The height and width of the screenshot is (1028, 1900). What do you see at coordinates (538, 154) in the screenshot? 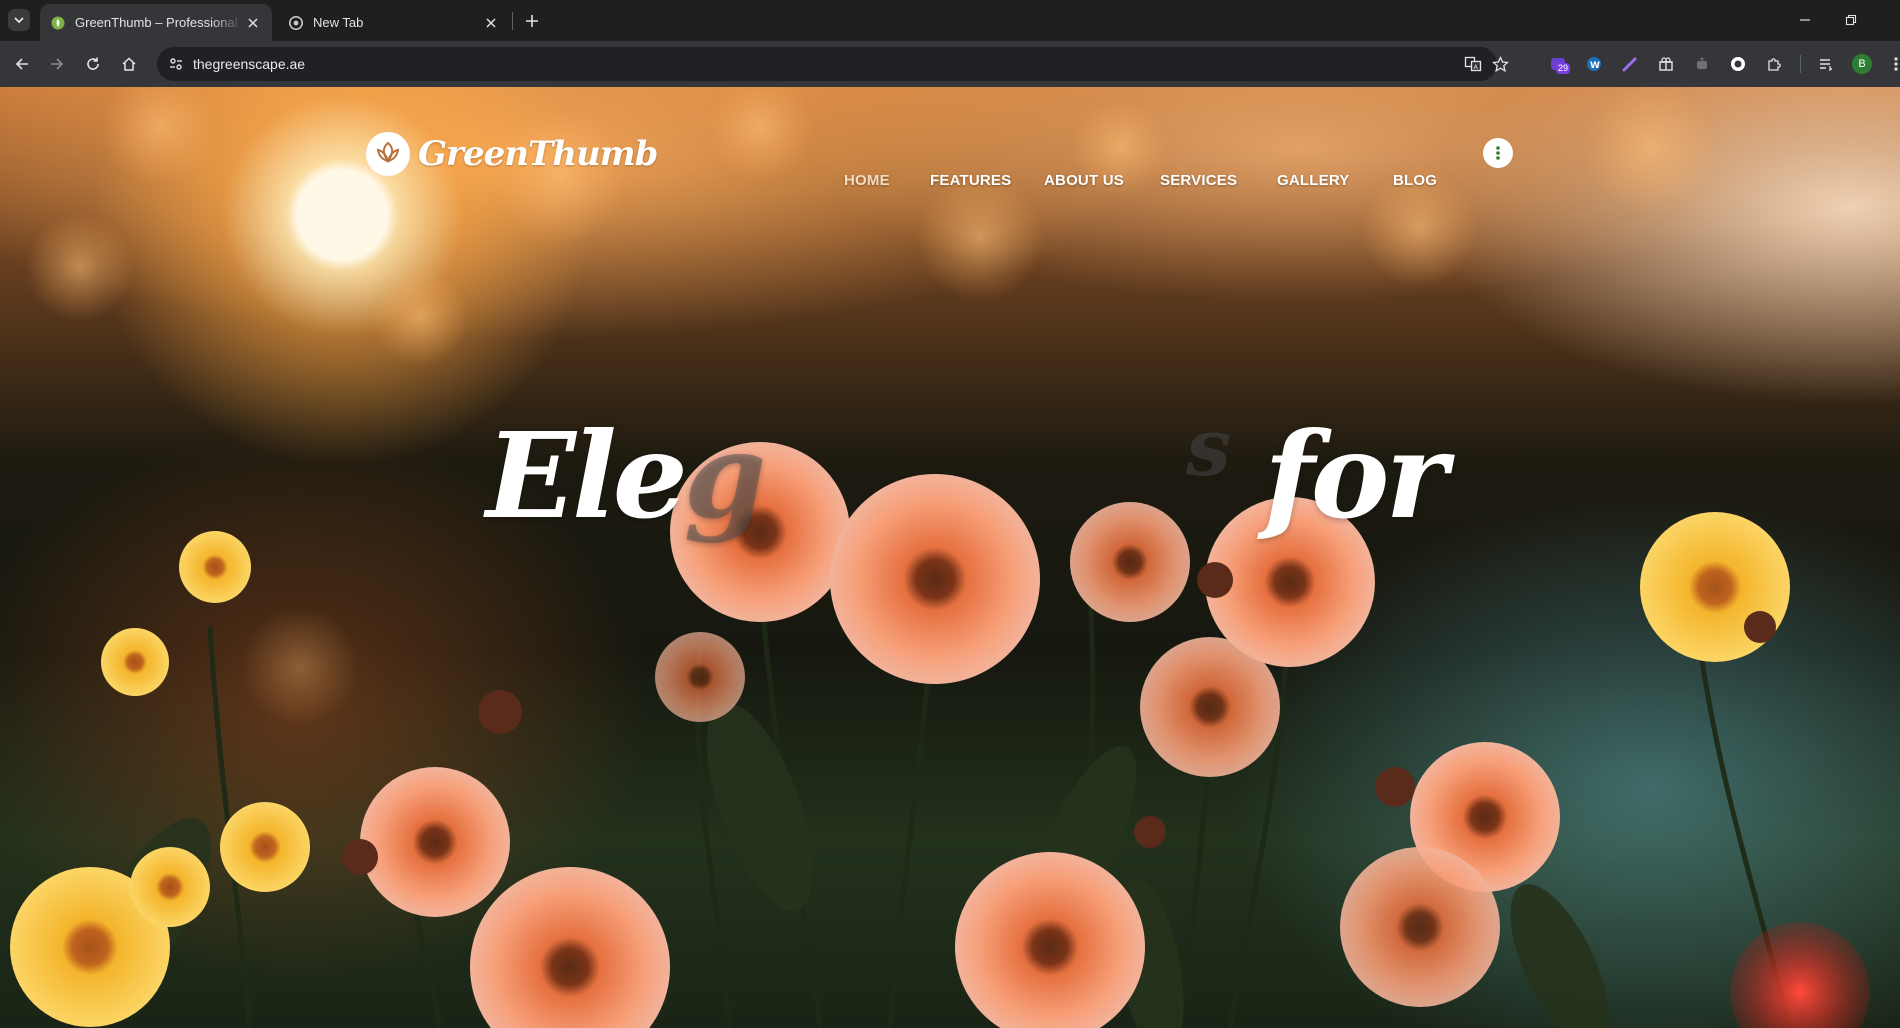
I see `brand-name: GreenThumb` at bounding box center [538, 154].